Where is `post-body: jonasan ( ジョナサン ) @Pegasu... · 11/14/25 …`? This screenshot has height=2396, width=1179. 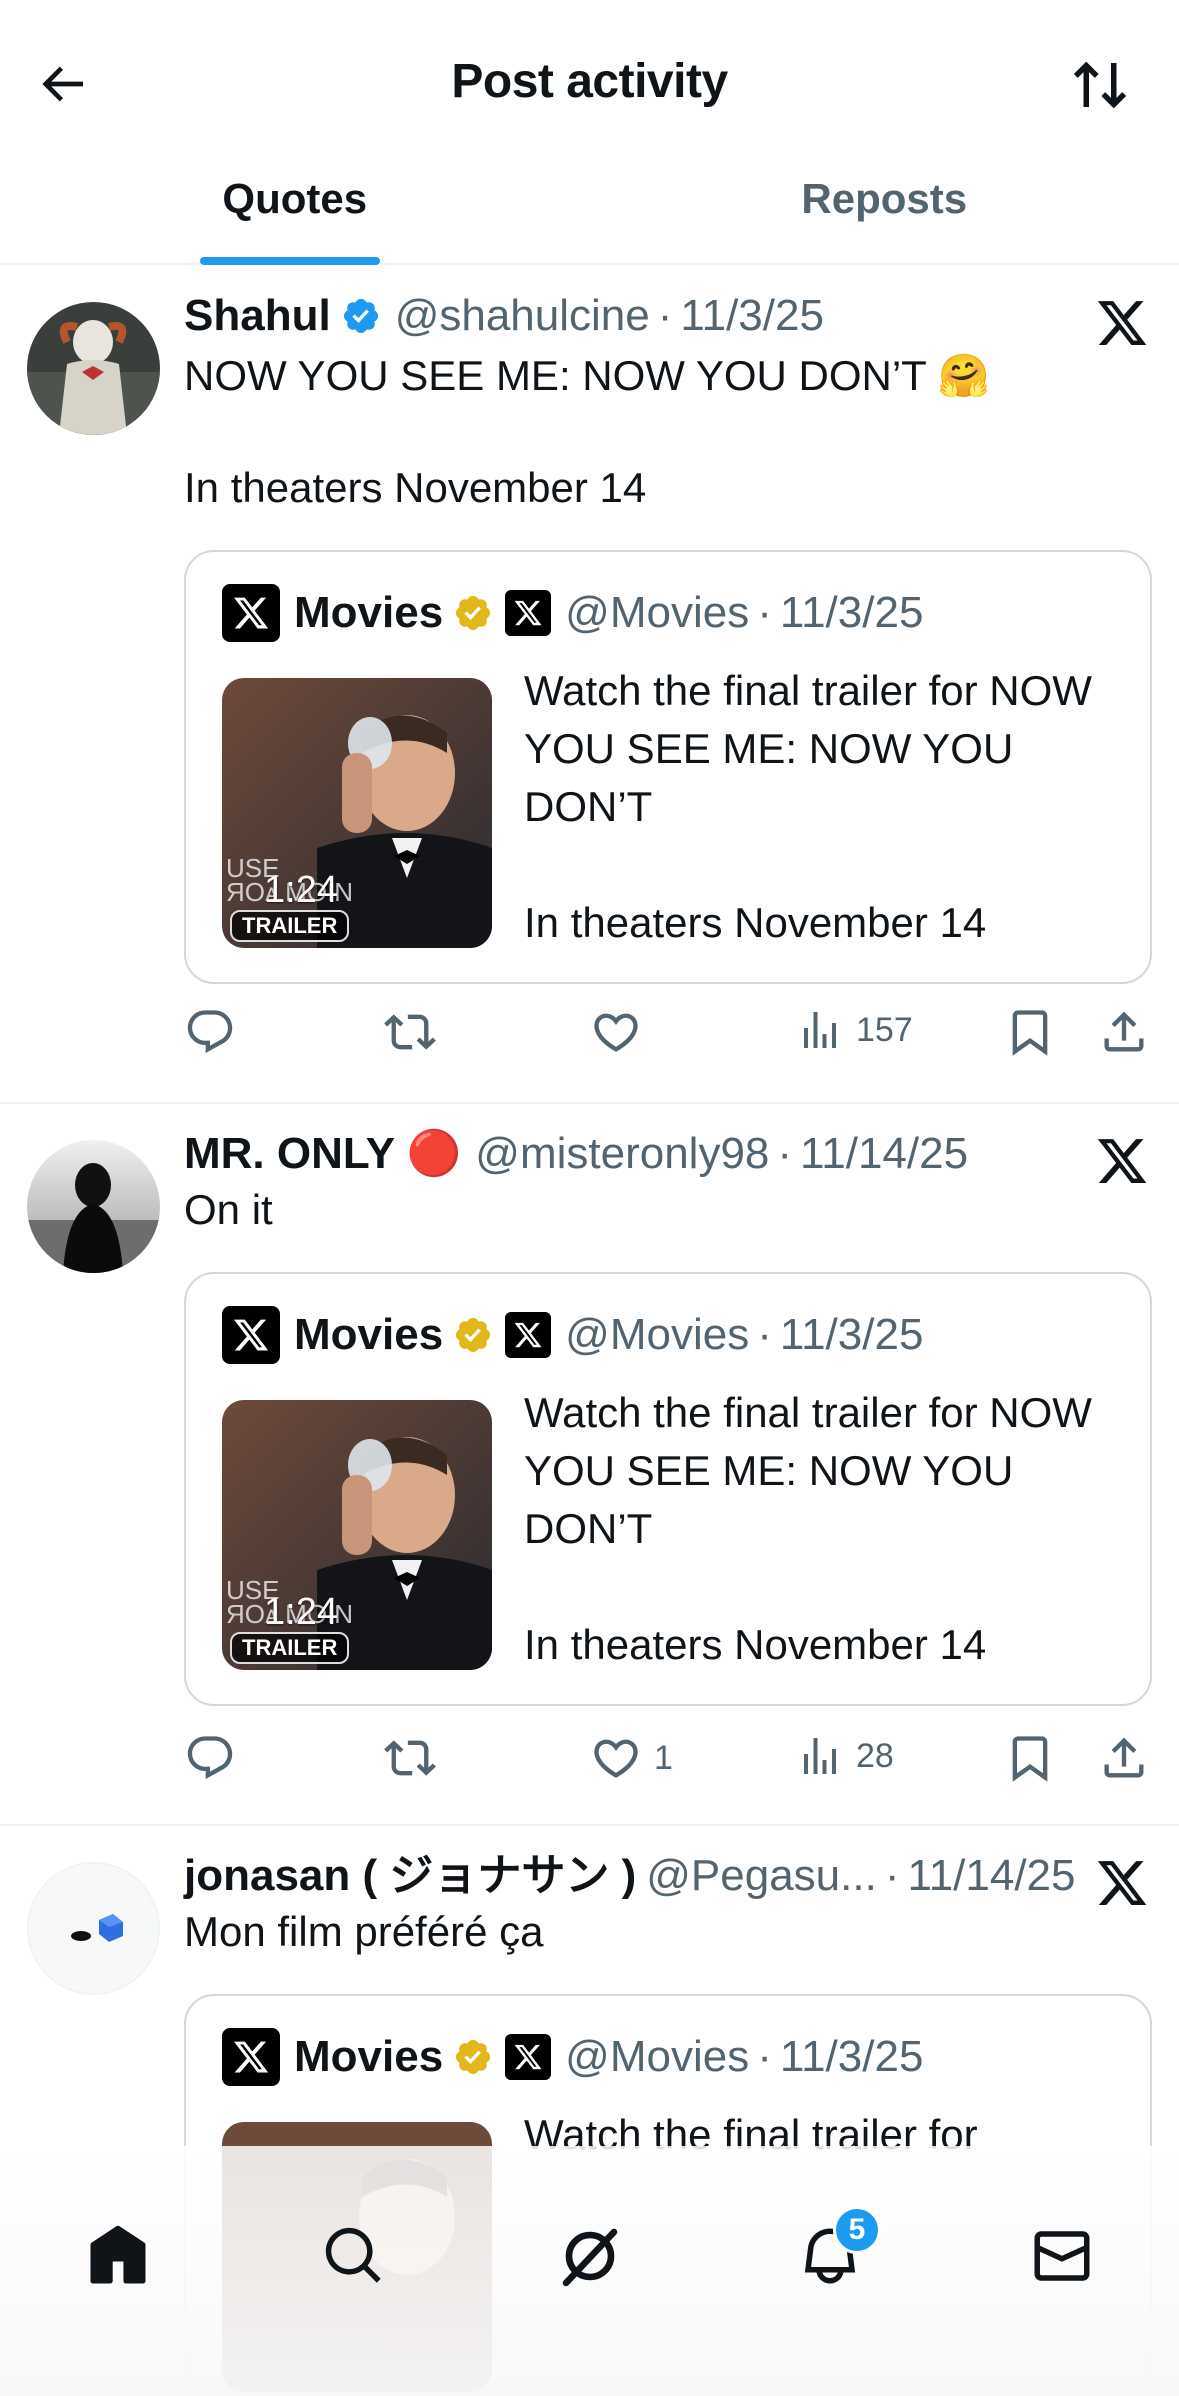
post-body: jonasan ( ジョナサン ) @Pegasu... · 11/14/25 … is located at coordinates (667, 1904).